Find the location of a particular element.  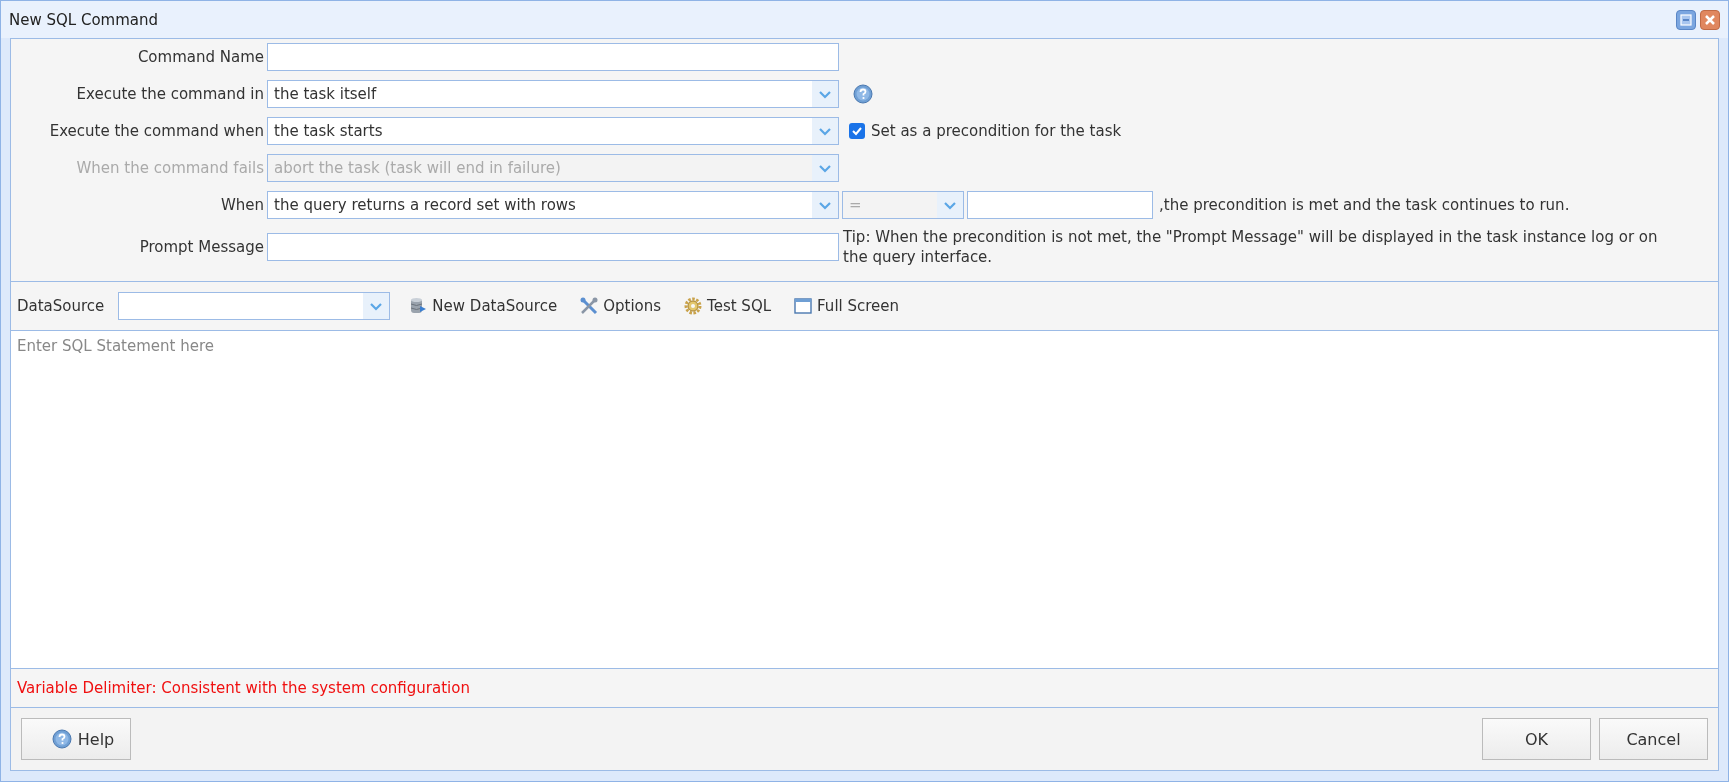

minimize-button is located at coordinates (1686, 19).